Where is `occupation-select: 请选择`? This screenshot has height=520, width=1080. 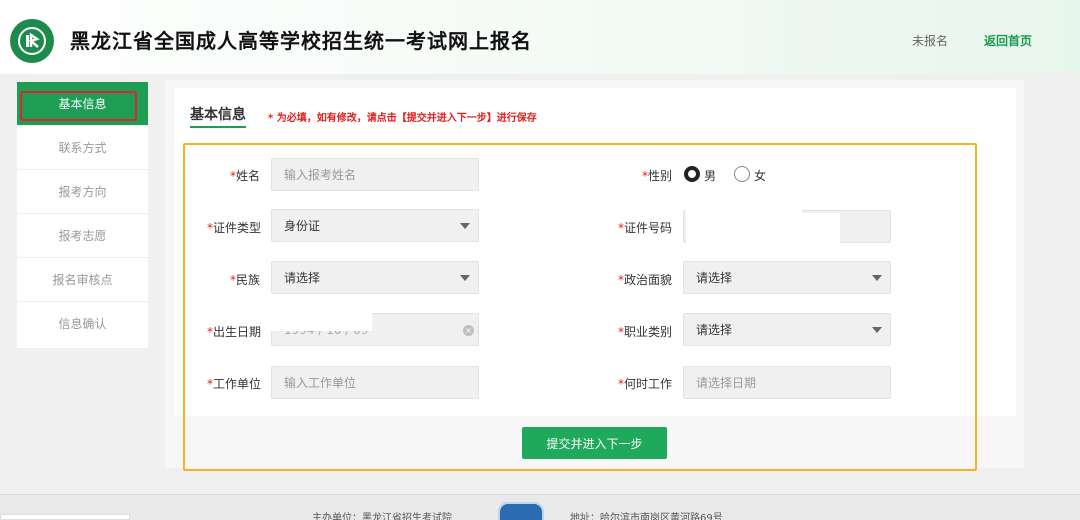 occupation-select: 请选择 is located at coordinates (787, 329).